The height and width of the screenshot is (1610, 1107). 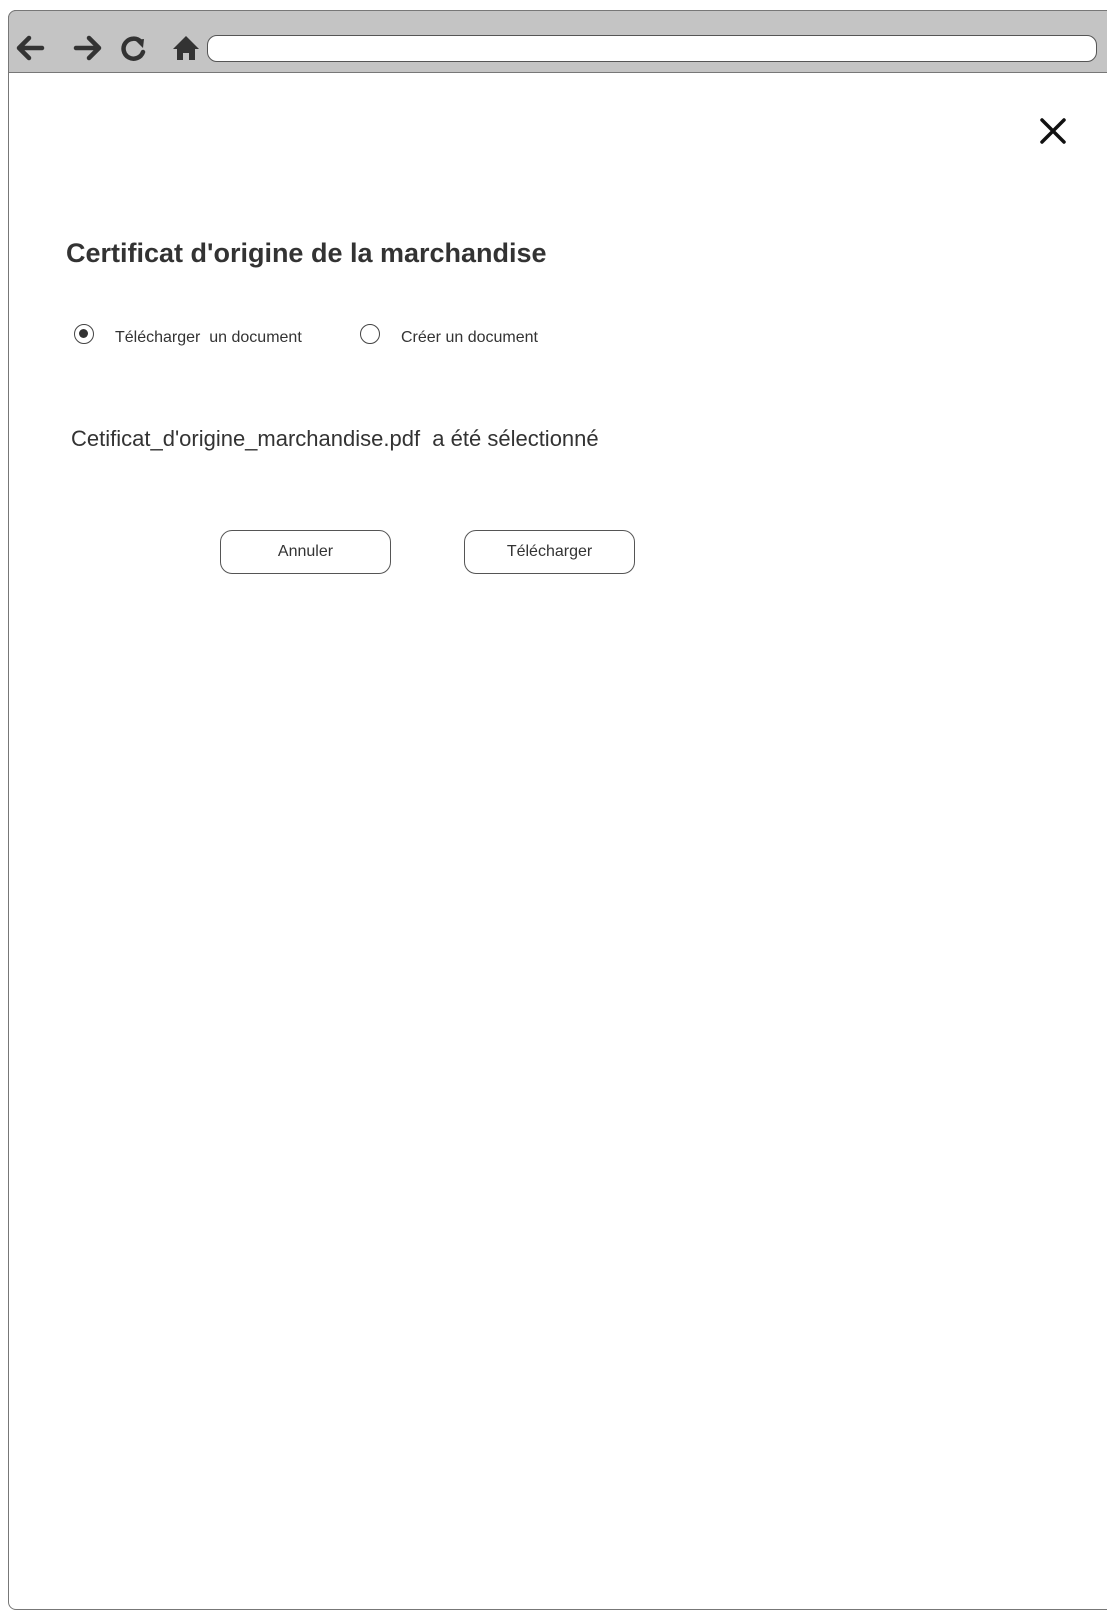 What do you see at coordinates (133, 48) in the screenshot?
I see `reload-icon` at bounding box center [133, 48].